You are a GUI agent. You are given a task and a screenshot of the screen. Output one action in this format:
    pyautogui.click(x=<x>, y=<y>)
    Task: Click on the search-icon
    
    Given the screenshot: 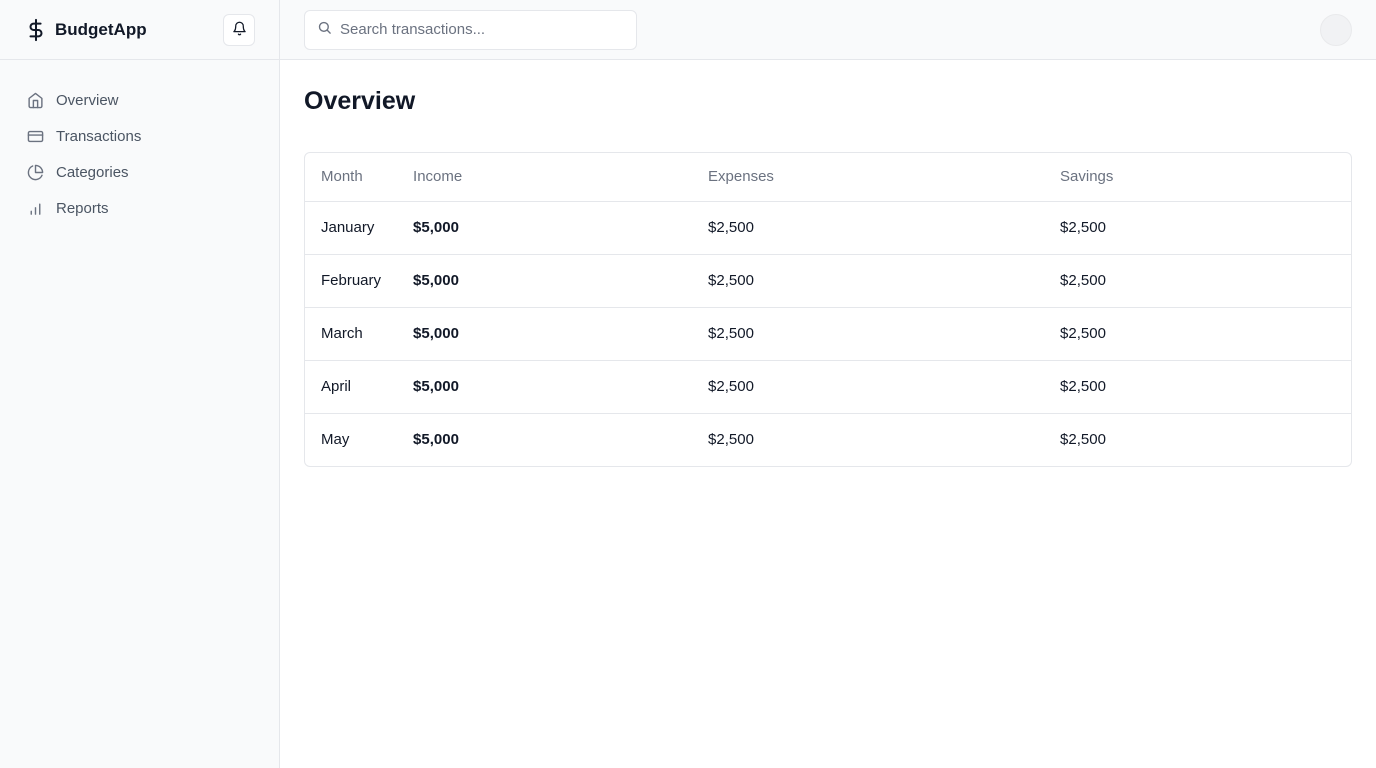 What is the action you would take?
    pyautogui.click(x=324, y=30)
    